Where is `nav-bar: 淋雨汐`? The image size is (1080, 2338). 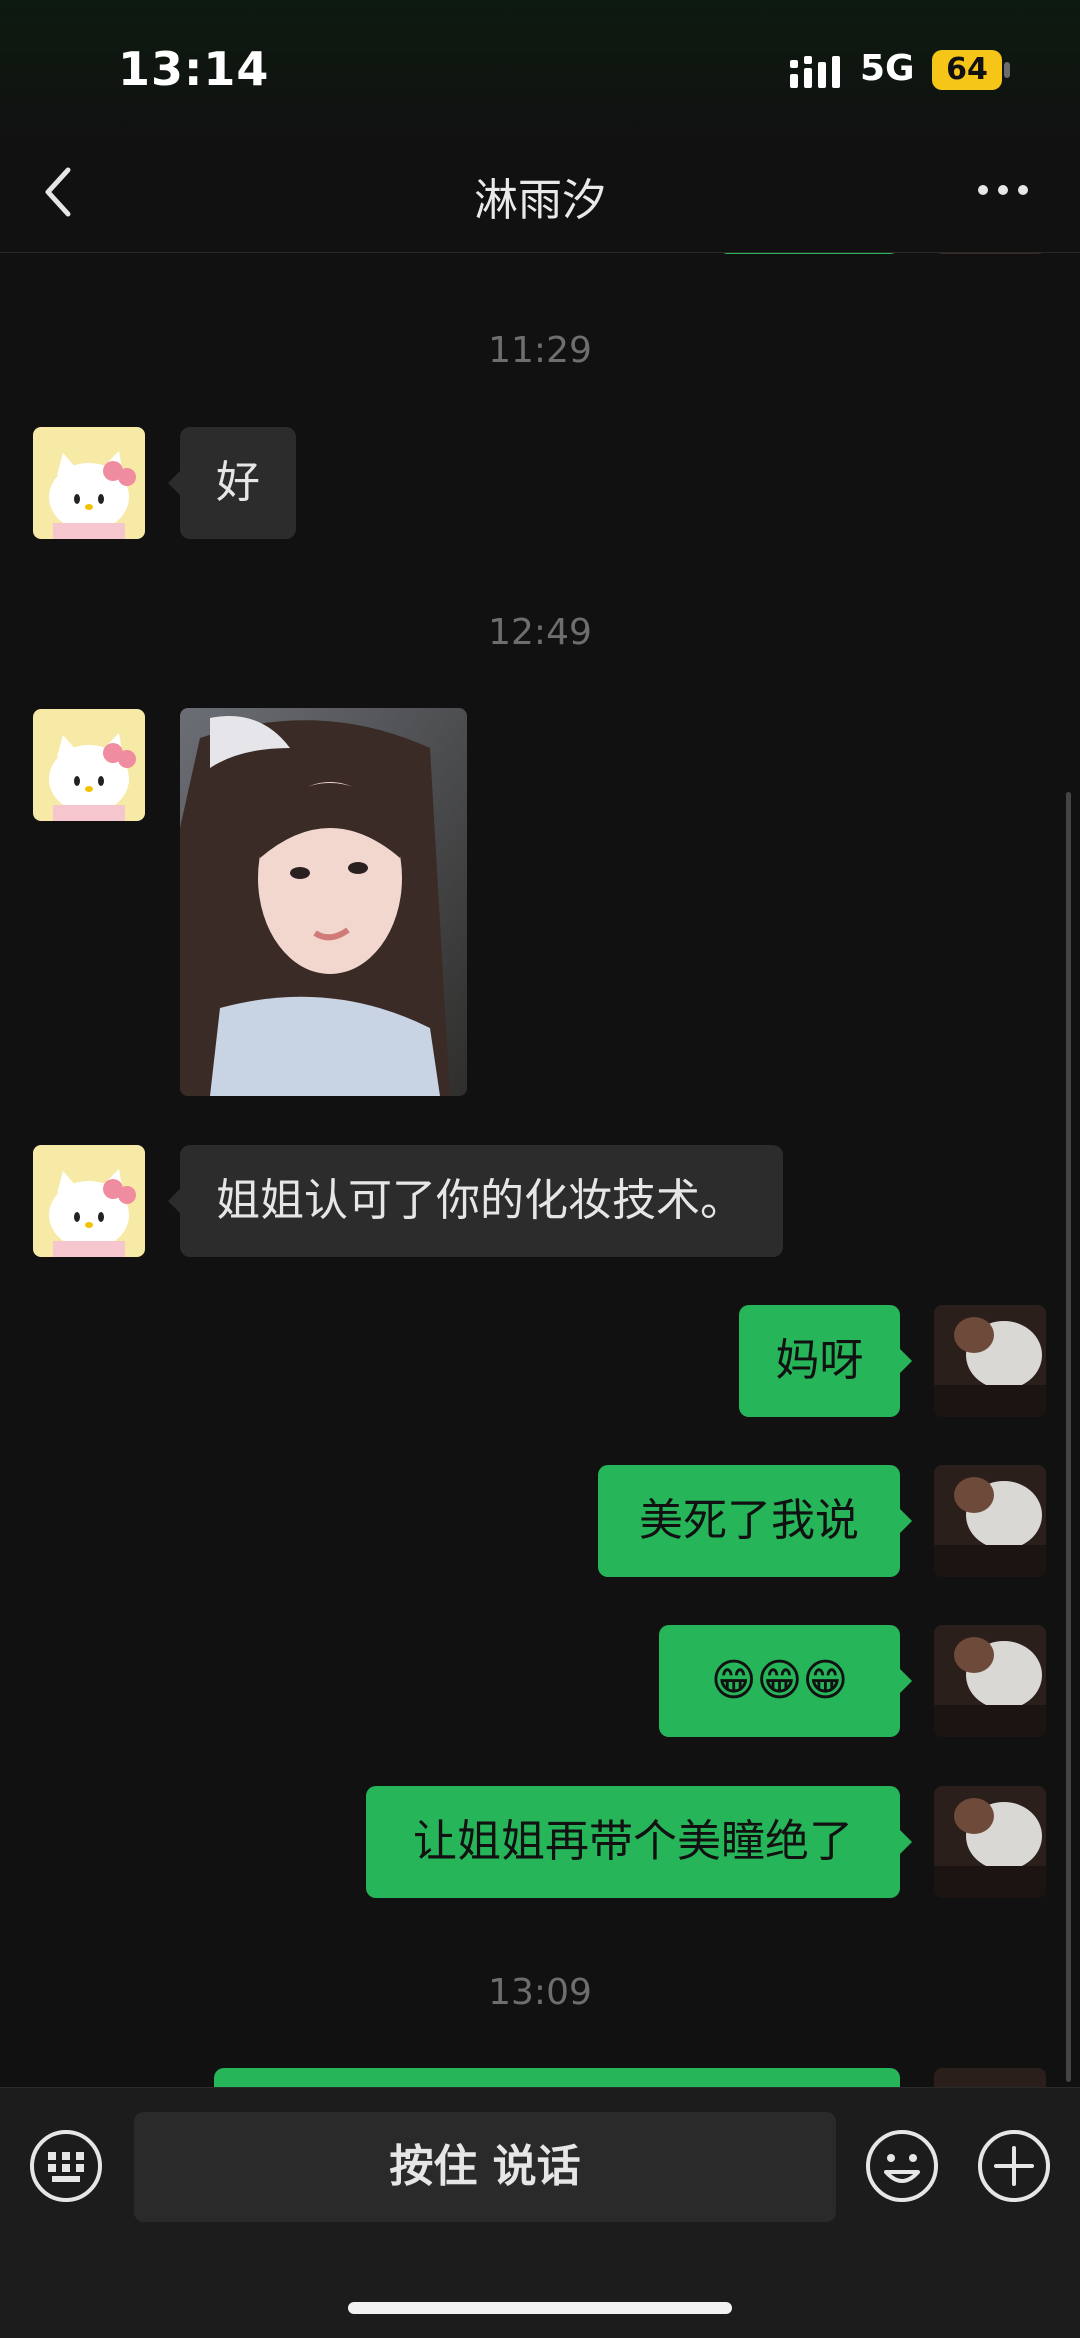 nav-bar: 淋雨汐 is located at coordinates (540, 196).